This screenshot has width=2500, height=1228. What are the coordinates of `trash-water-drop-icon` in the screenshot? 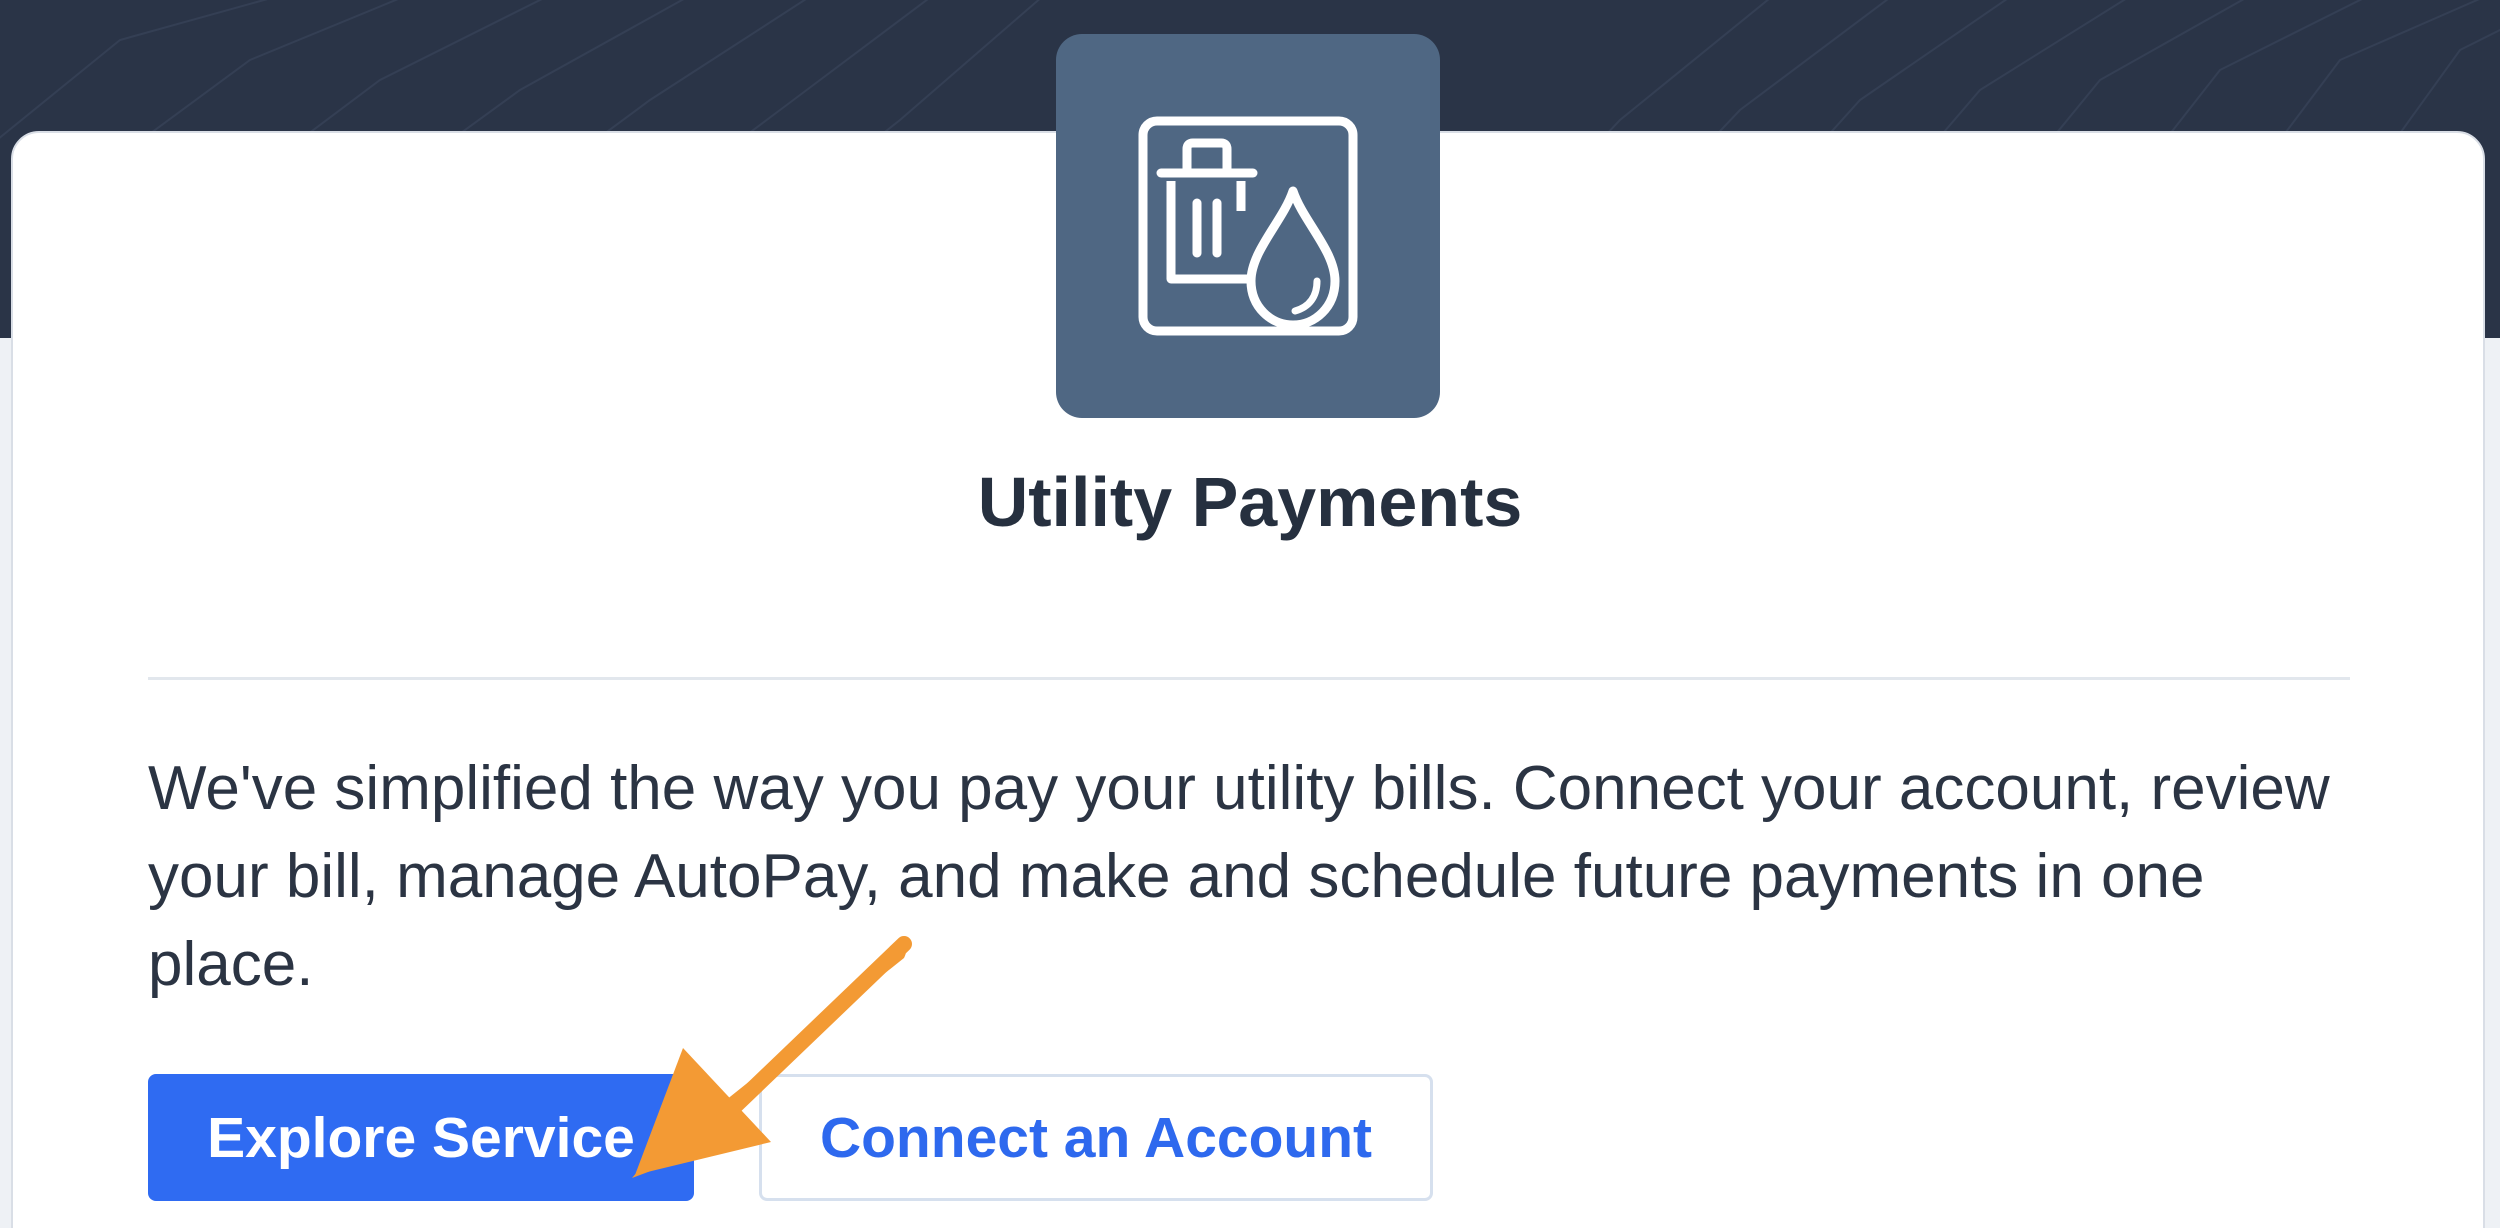 It's located at (1248, 226).